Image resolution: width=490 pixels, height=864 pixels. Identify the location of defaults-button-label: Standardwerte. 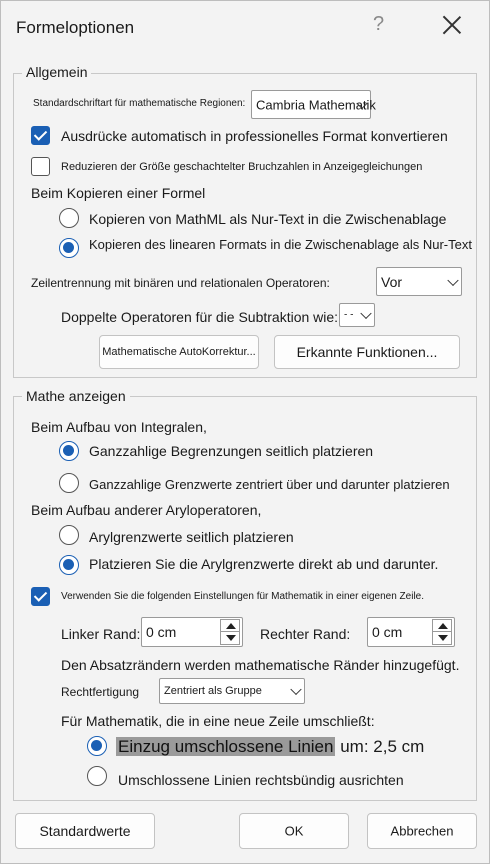
(85, 831).